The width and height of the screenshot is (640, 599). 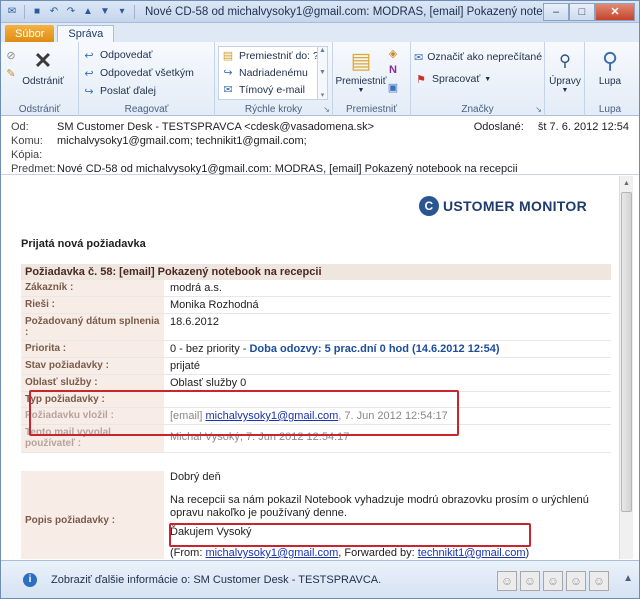 I want to click on table-row: Stav požiadavky : prijaté, so click(x=316, y=366).